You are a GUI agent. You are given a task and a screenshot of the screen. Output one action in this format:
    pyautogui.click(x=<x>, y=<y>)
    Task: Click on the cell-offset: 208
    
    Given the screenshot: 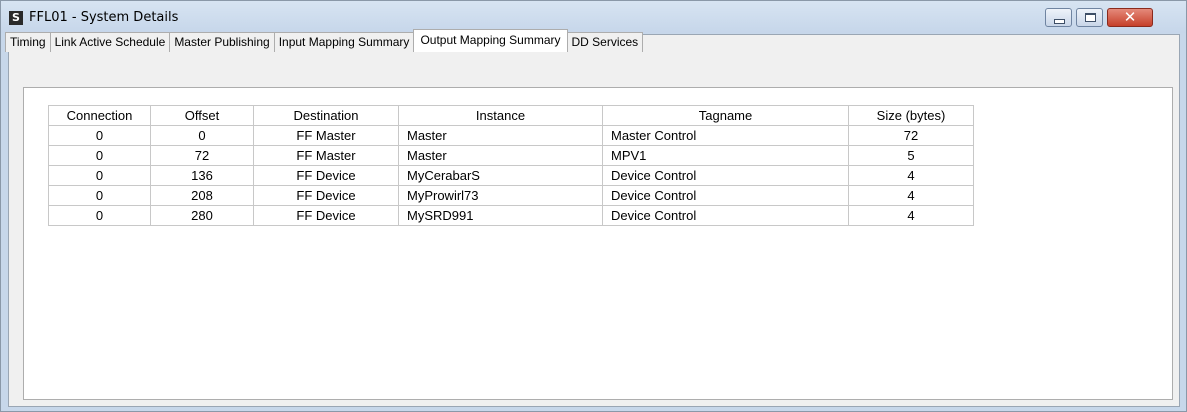 What is the action you would take?
    pyautogui.click(x=202, y=195)
    